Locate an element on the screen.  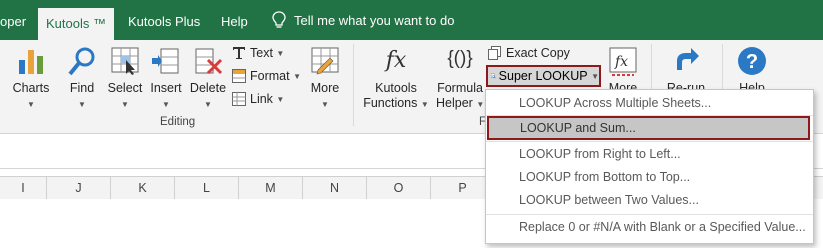
svg-text: fx is located at coordinates (621, 62).